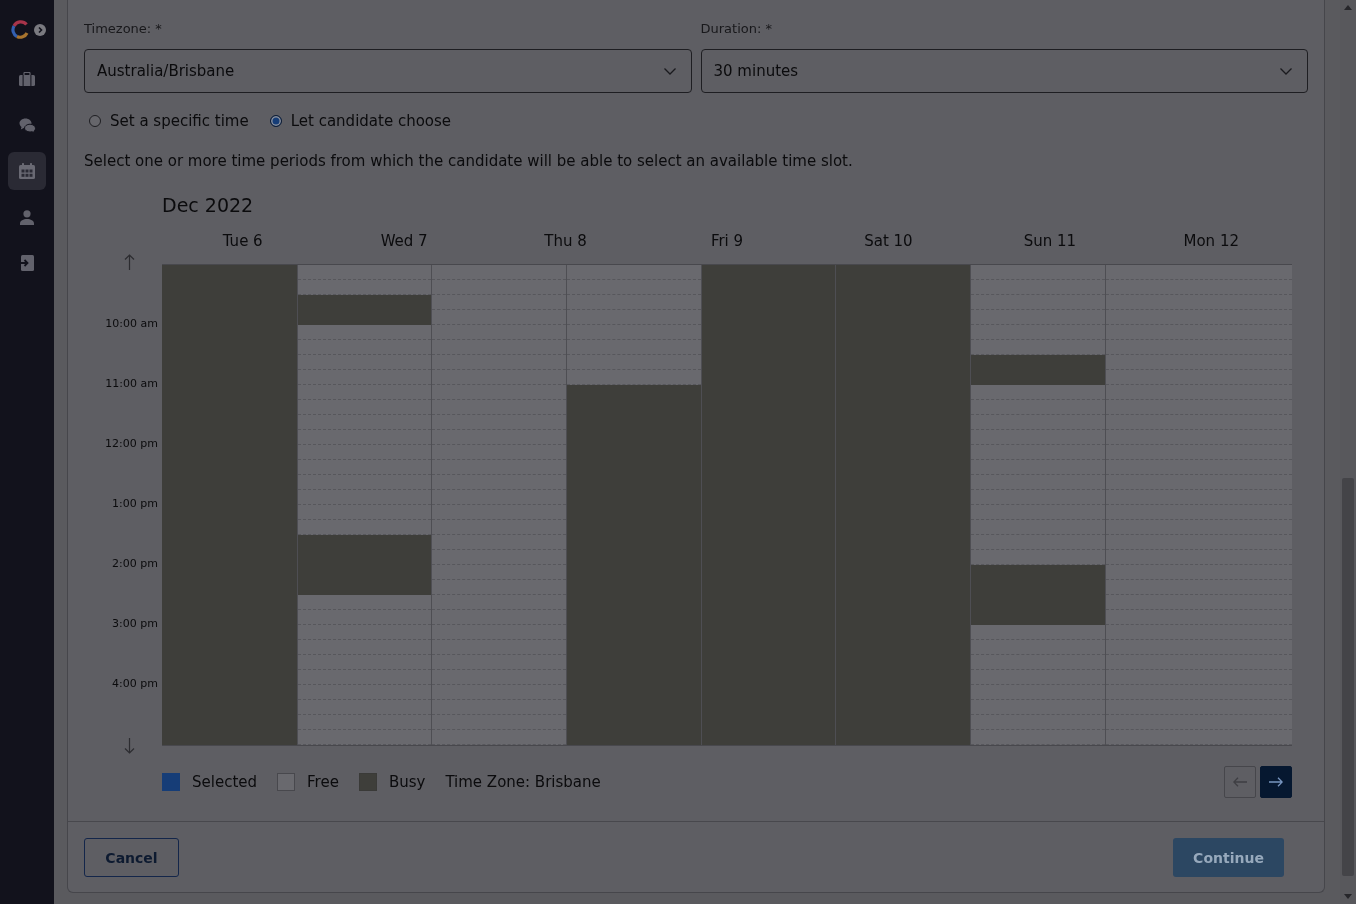  I want to click on day-header: Tue 6, so click(242, 241).